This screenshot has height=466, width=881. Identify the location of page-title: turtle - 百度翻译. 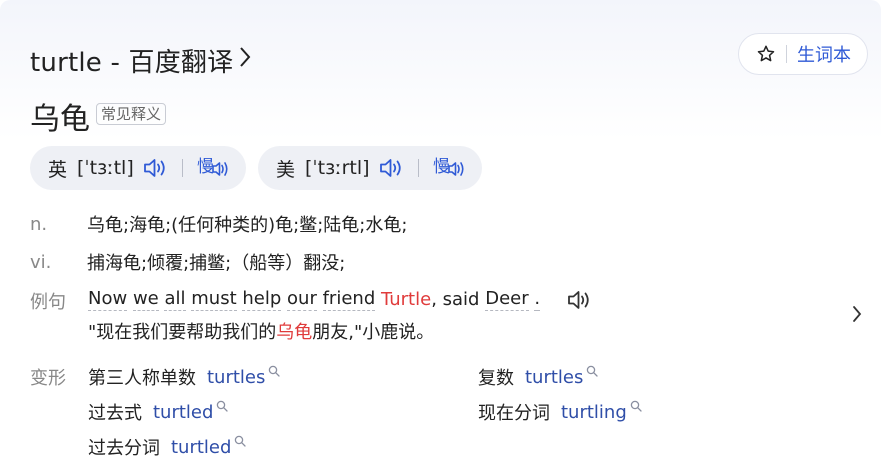
(132, 62).